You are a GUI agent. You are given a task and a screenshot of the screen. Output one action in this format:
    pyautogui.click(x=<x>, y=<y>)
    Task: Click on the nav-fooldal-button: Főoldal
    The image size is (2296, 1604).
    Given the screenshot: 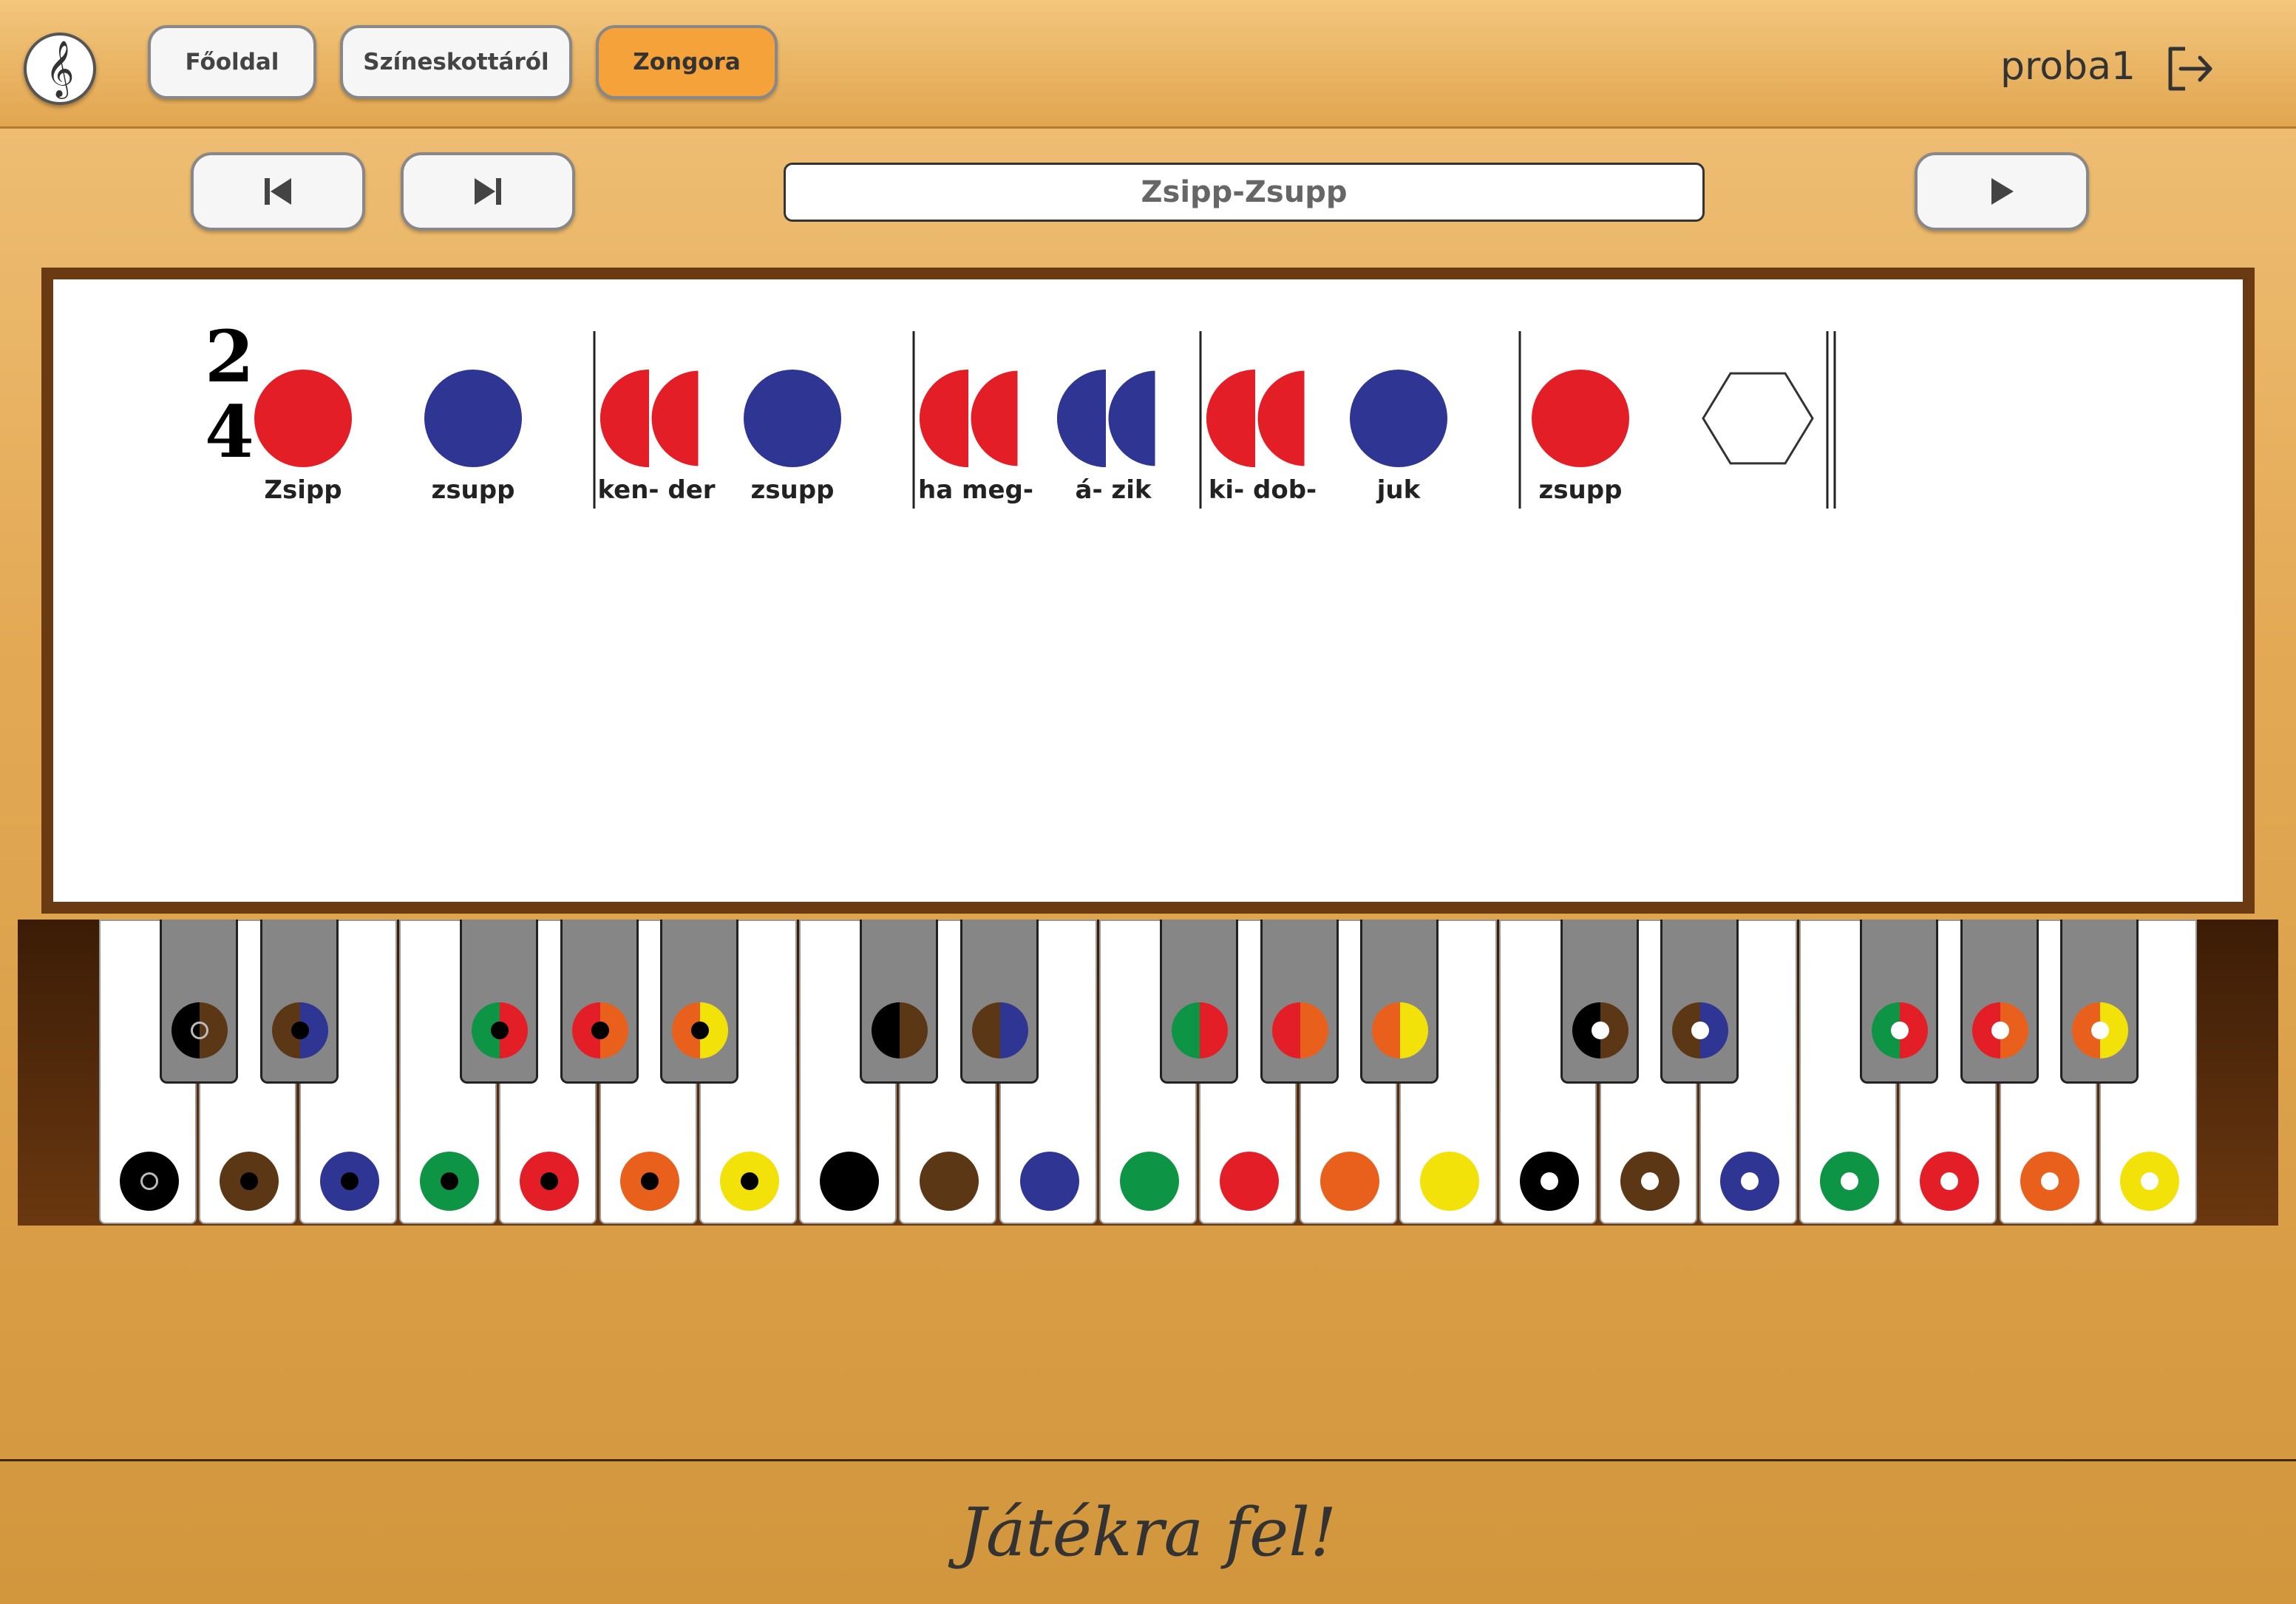 What is the action you would take?
    pyautogui.click(x=232, y=62)
    